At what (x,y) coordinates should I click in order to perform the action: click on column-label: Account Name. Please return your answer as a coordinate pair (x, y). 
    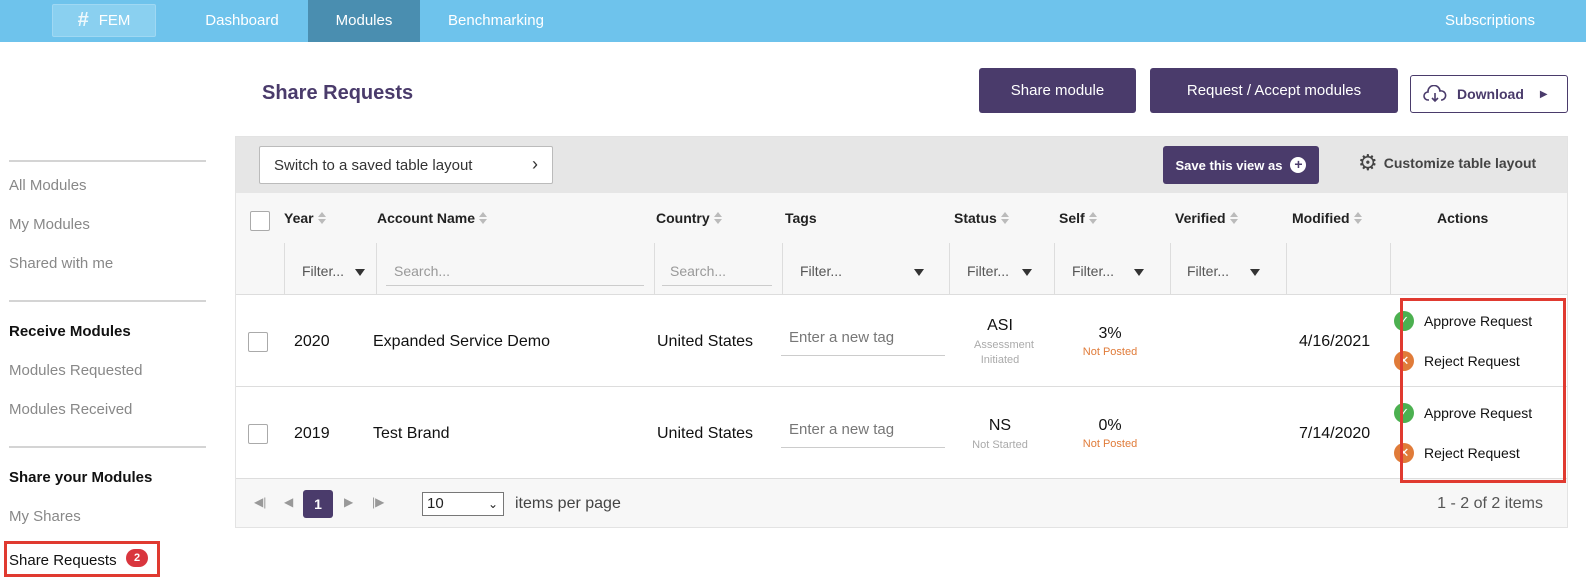
    Looking at the image, I should click on (426, 218).